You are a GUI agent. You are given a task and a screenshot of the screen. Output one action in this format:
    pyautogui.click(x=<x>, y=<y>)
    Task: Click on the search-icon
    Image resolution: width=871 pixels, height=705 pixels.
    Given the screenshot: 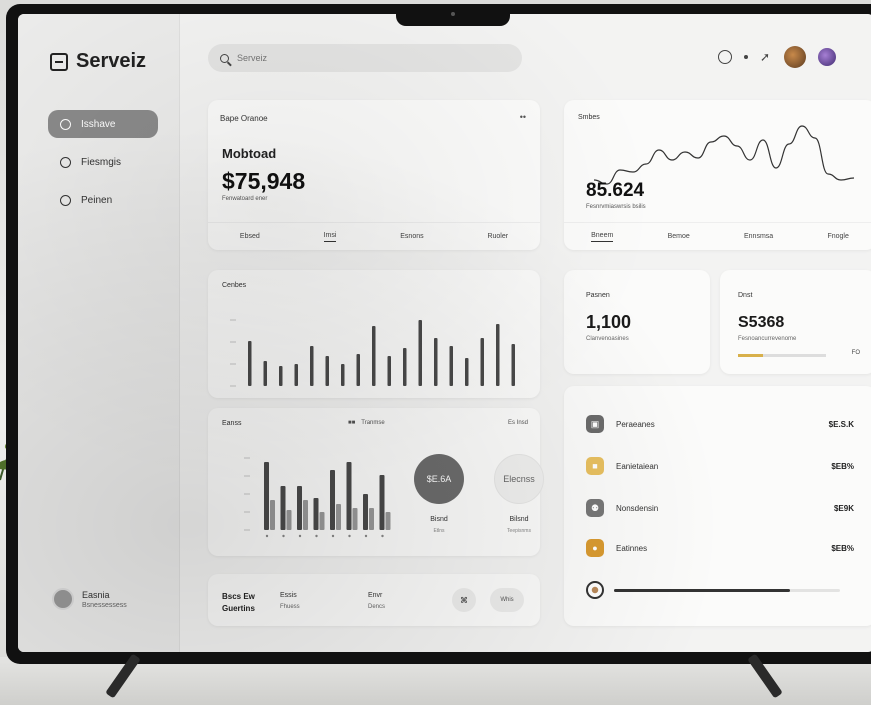 What is the action you would take?
    pyautogui.click(x=224, y=58)
    